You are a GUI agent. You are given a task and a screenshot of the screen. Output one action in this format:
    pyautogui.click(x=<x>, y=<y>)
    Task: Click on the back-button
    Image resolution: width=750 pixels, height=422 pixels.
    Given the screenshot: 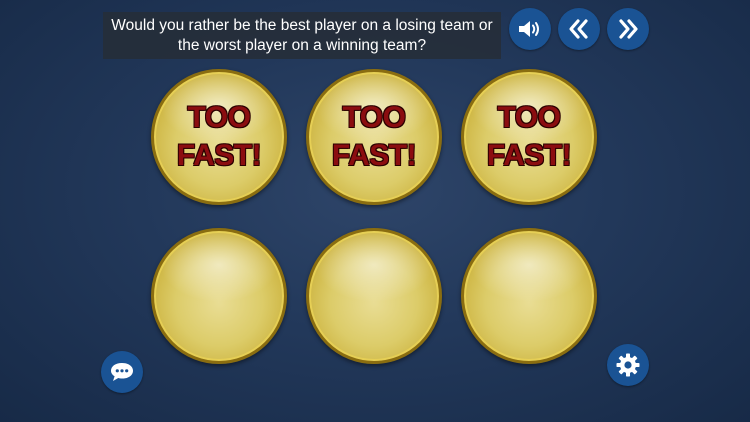 What is the action you would take?
    pyautogui.click(x=579, y=29)
    